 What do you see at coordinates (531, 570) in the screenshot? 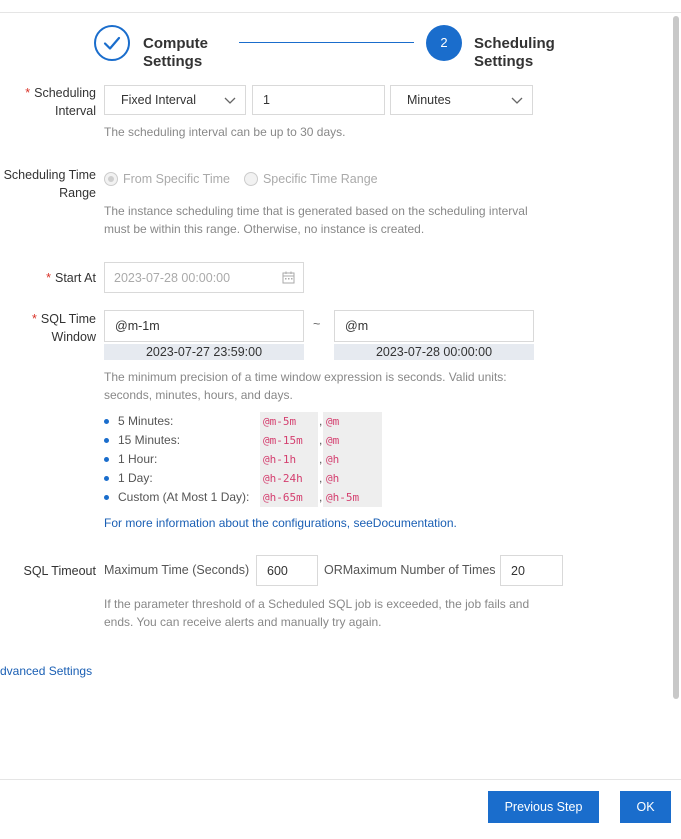
I see `max-times-input: 20` at bounding box center [531, 570].